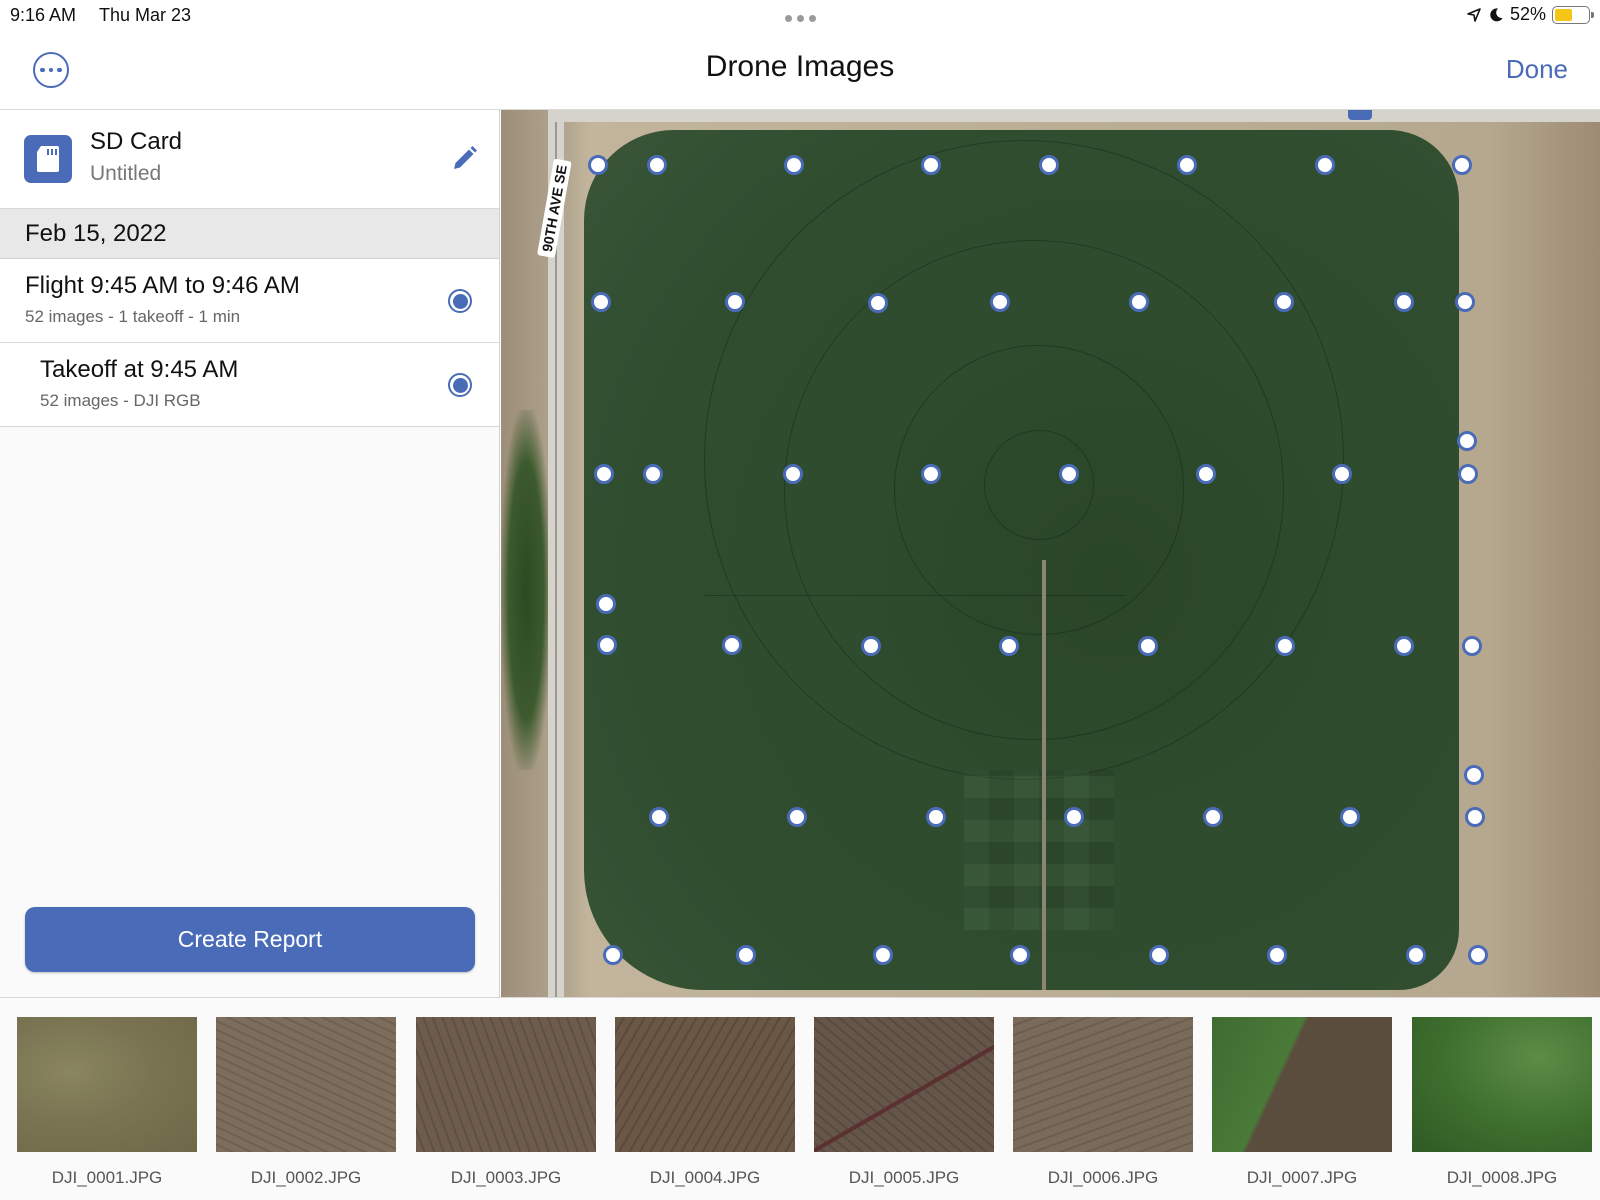  I want to click on location-arrow-icon, so click(1474, 14).